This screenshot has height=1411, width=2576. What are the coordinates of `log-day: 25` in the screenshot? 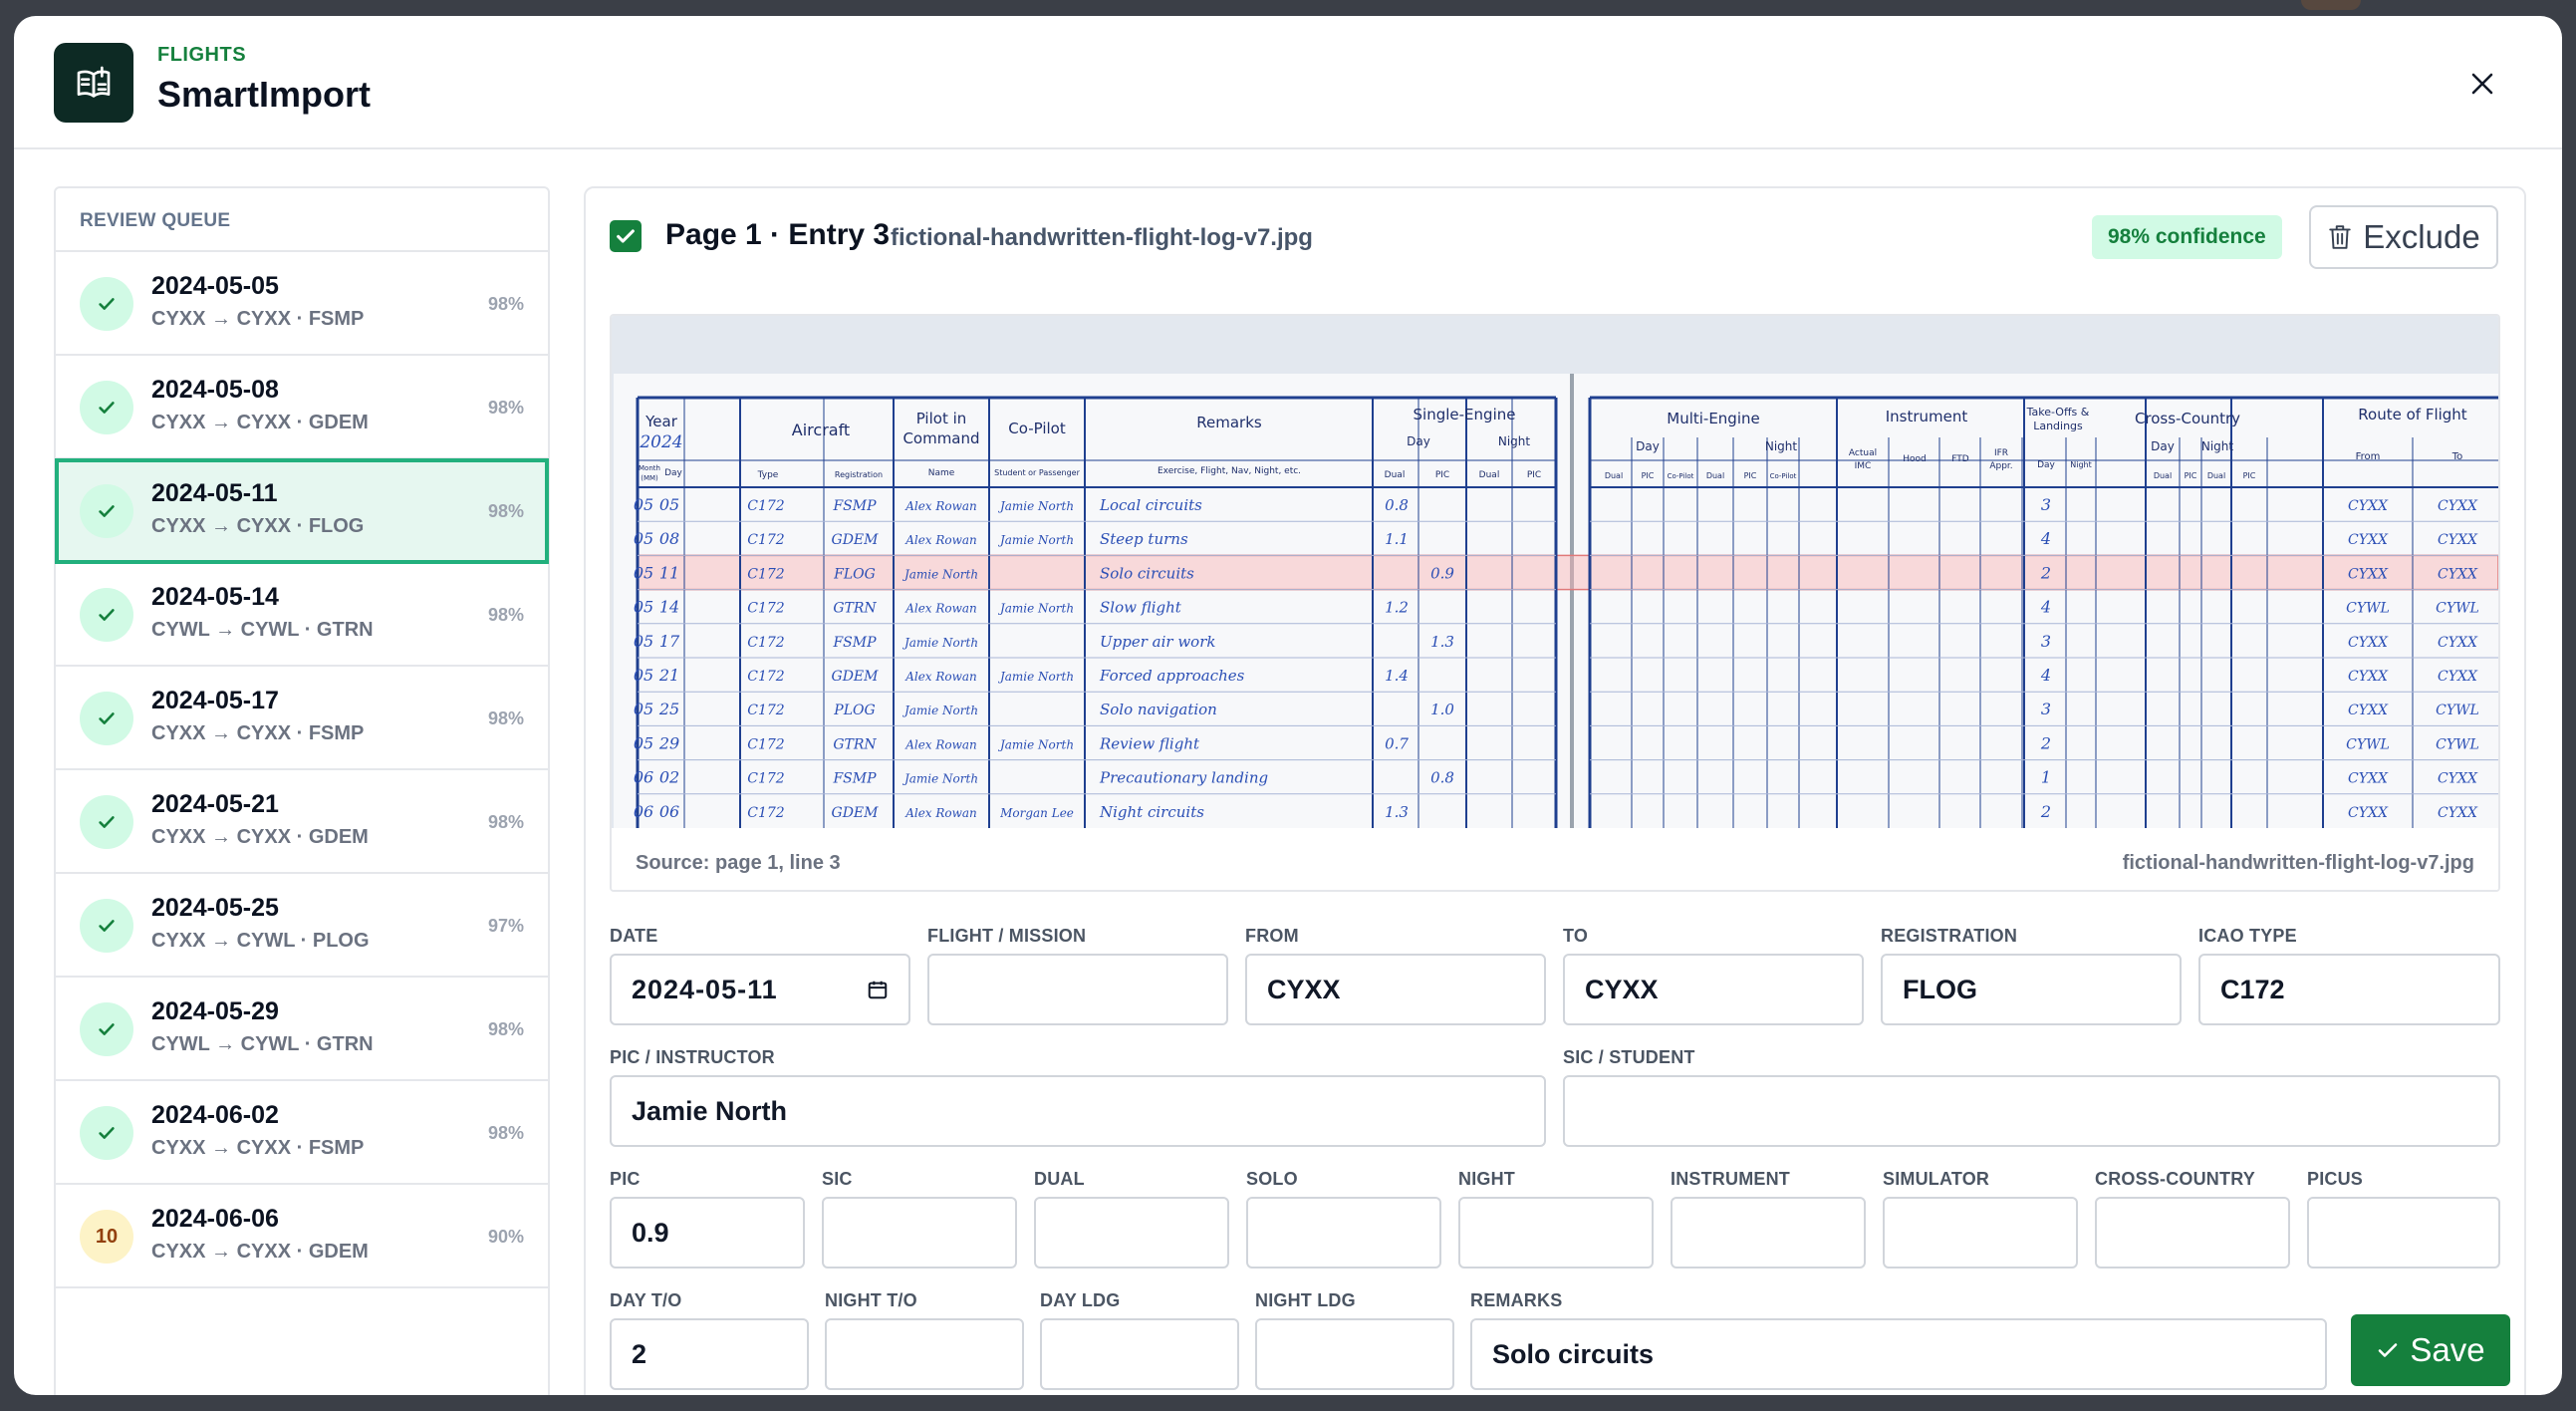 It's located at (668, 709).